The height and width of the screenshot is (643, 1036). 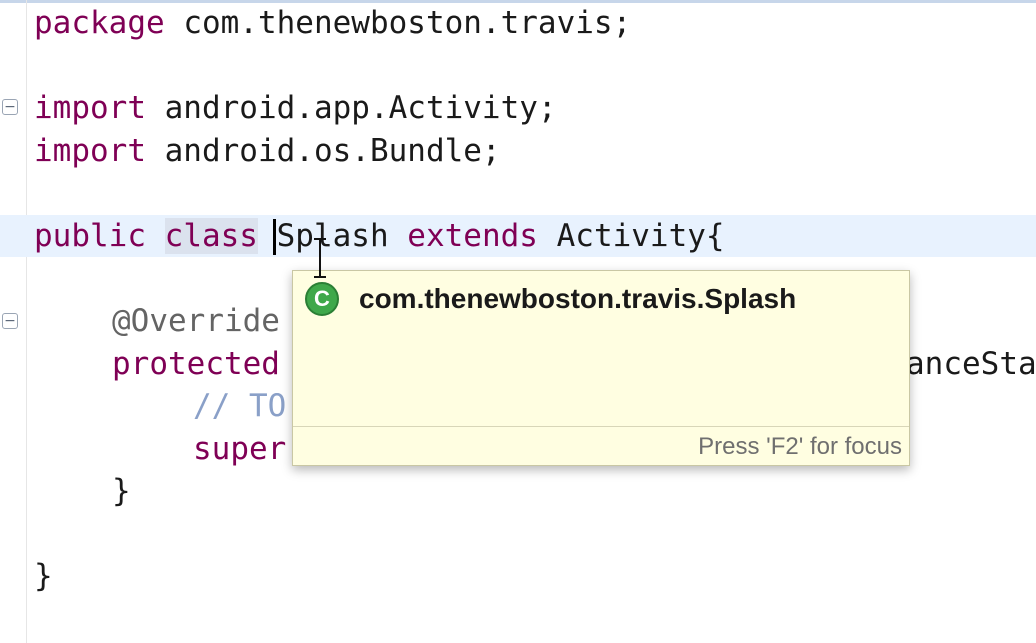 What do you see at coordinates (121, 491) in the screenshot?
I see `code-line-method-close-brace: }` at bounding box center [121, 491].